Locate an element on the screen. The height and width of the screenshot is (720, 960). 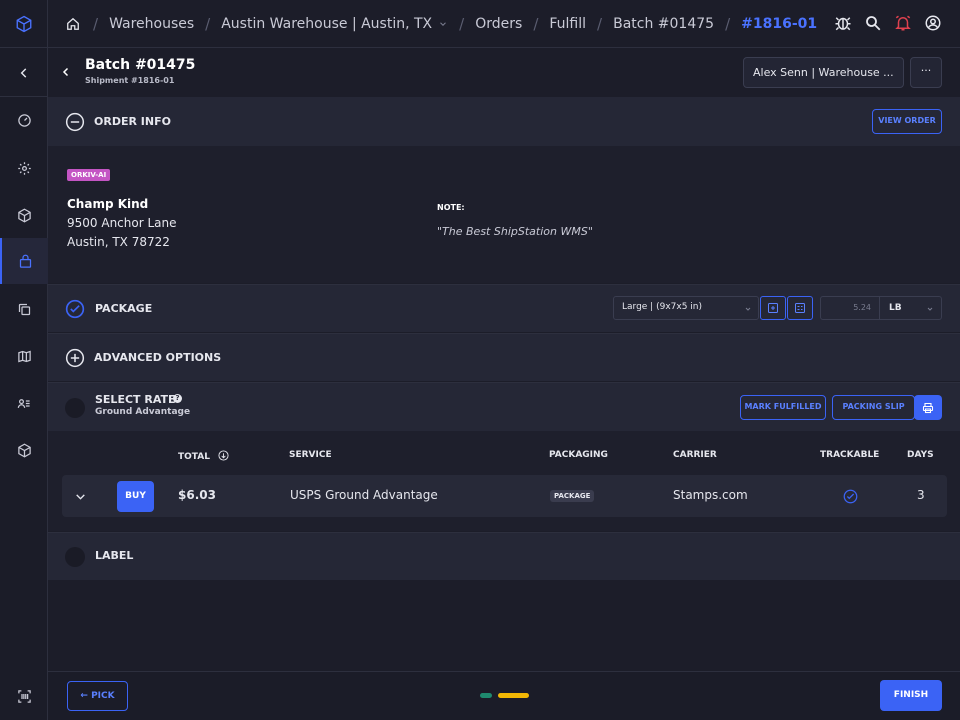
packaging-badge: PACKAGE is located at coordinates (572, 496).